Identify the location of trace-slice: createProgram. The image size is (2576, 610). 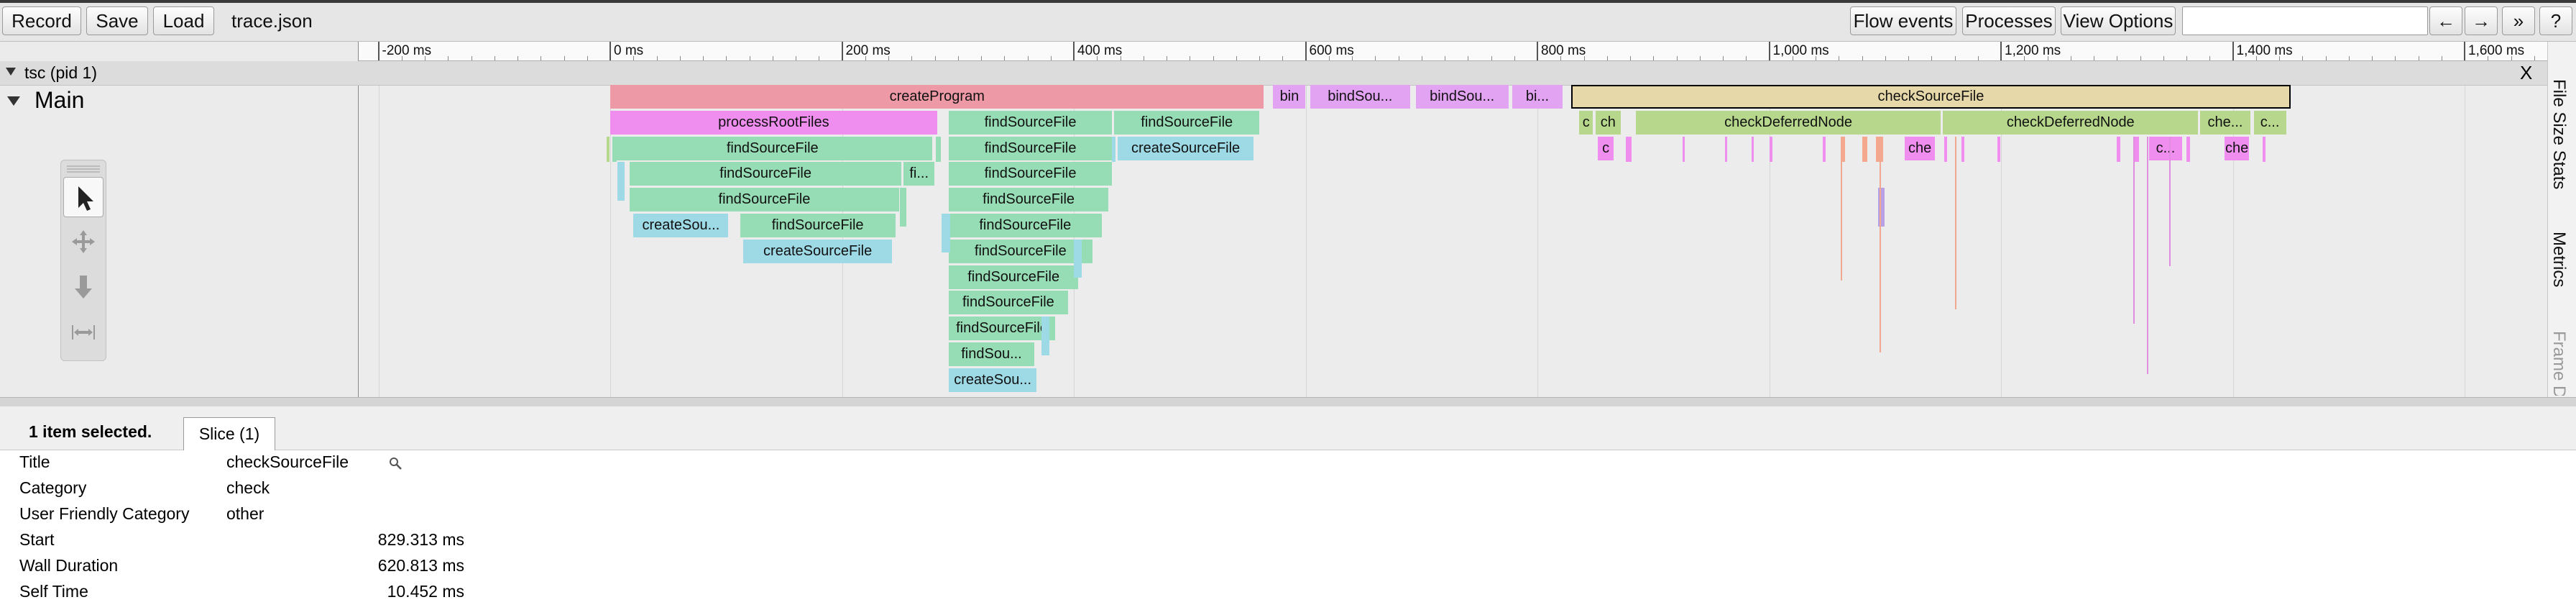
(937, 97).